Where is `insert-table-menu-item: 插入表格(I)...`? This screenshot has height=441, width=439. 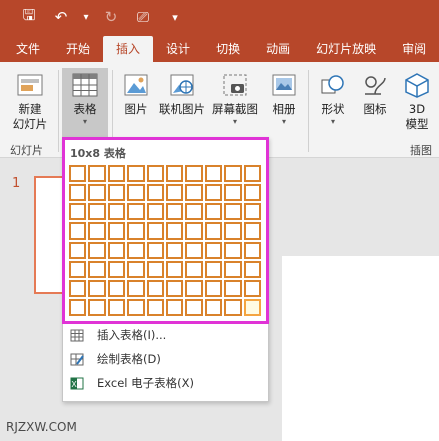 insert-table-menu-item: 插入表格(I)... is located at coordinates (163, 335).